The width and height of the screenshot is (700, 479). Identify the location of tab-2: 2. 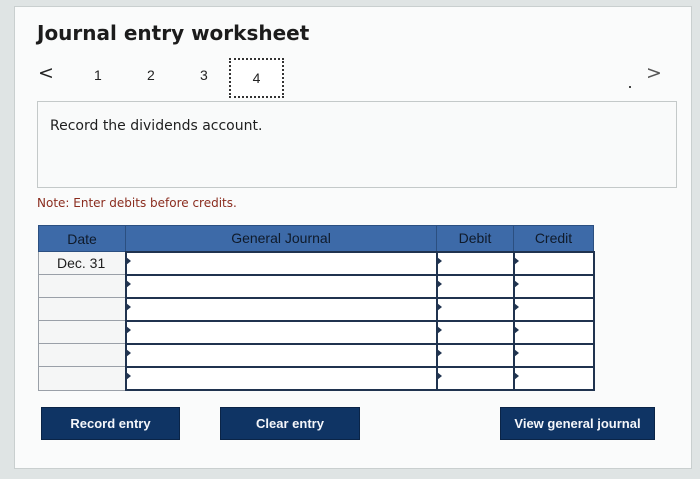
(151, 75).